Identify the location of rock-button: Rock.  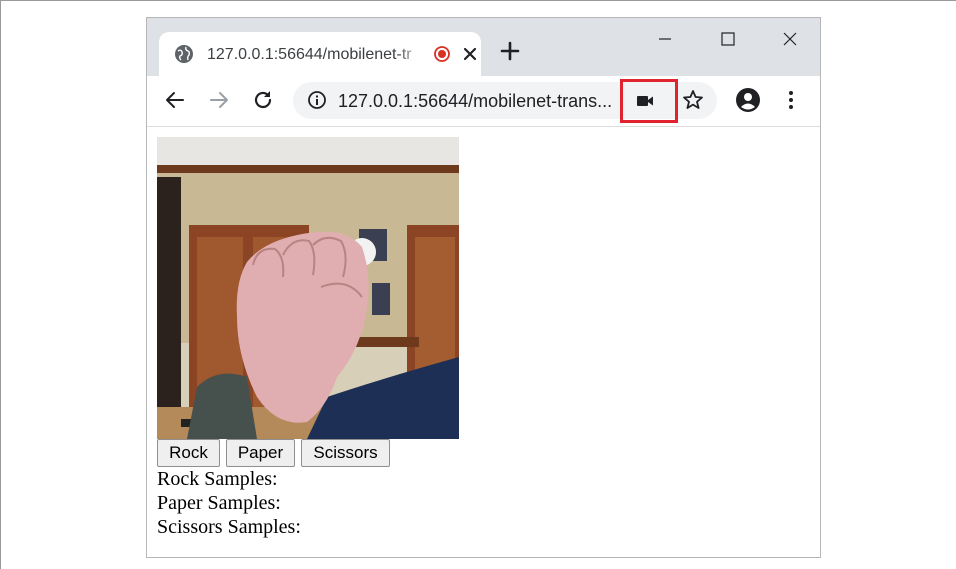
(188, 453).